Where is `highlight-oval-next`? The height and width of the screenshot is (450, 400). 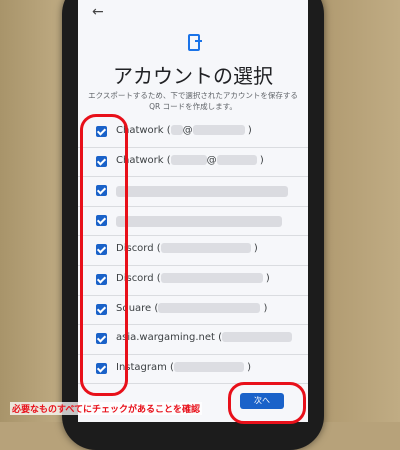 highlight-oval-next is located at coordinates (267, 403).